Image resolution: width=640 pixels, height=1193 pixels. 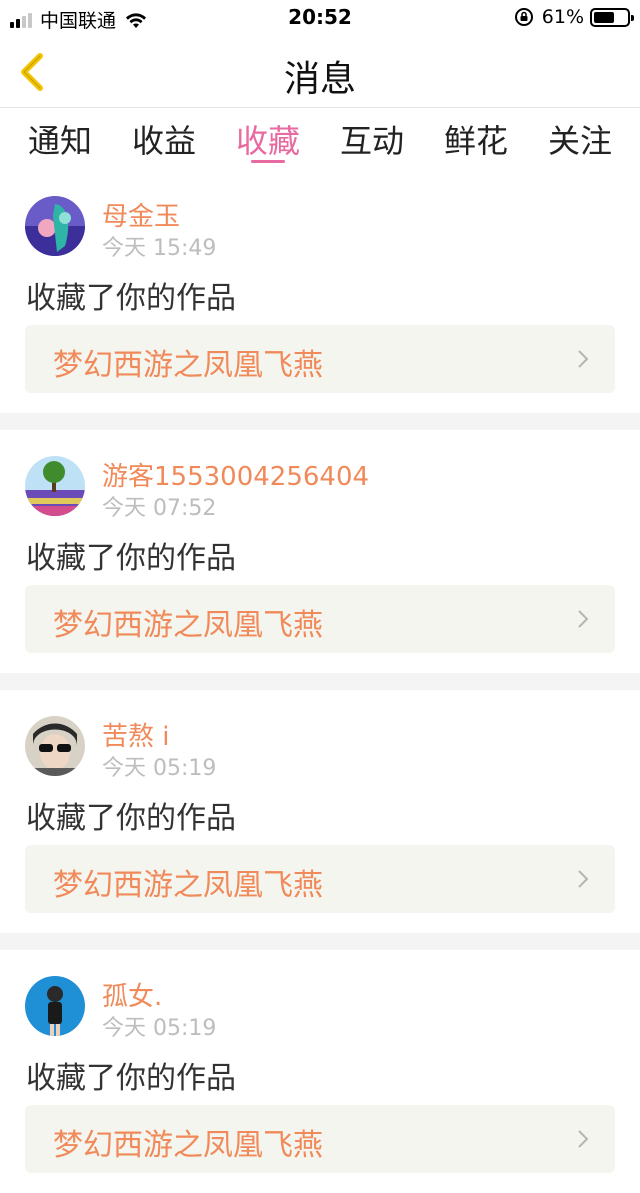 I want to click on tab-favorites: 收藏, so click(x=268, y=139).